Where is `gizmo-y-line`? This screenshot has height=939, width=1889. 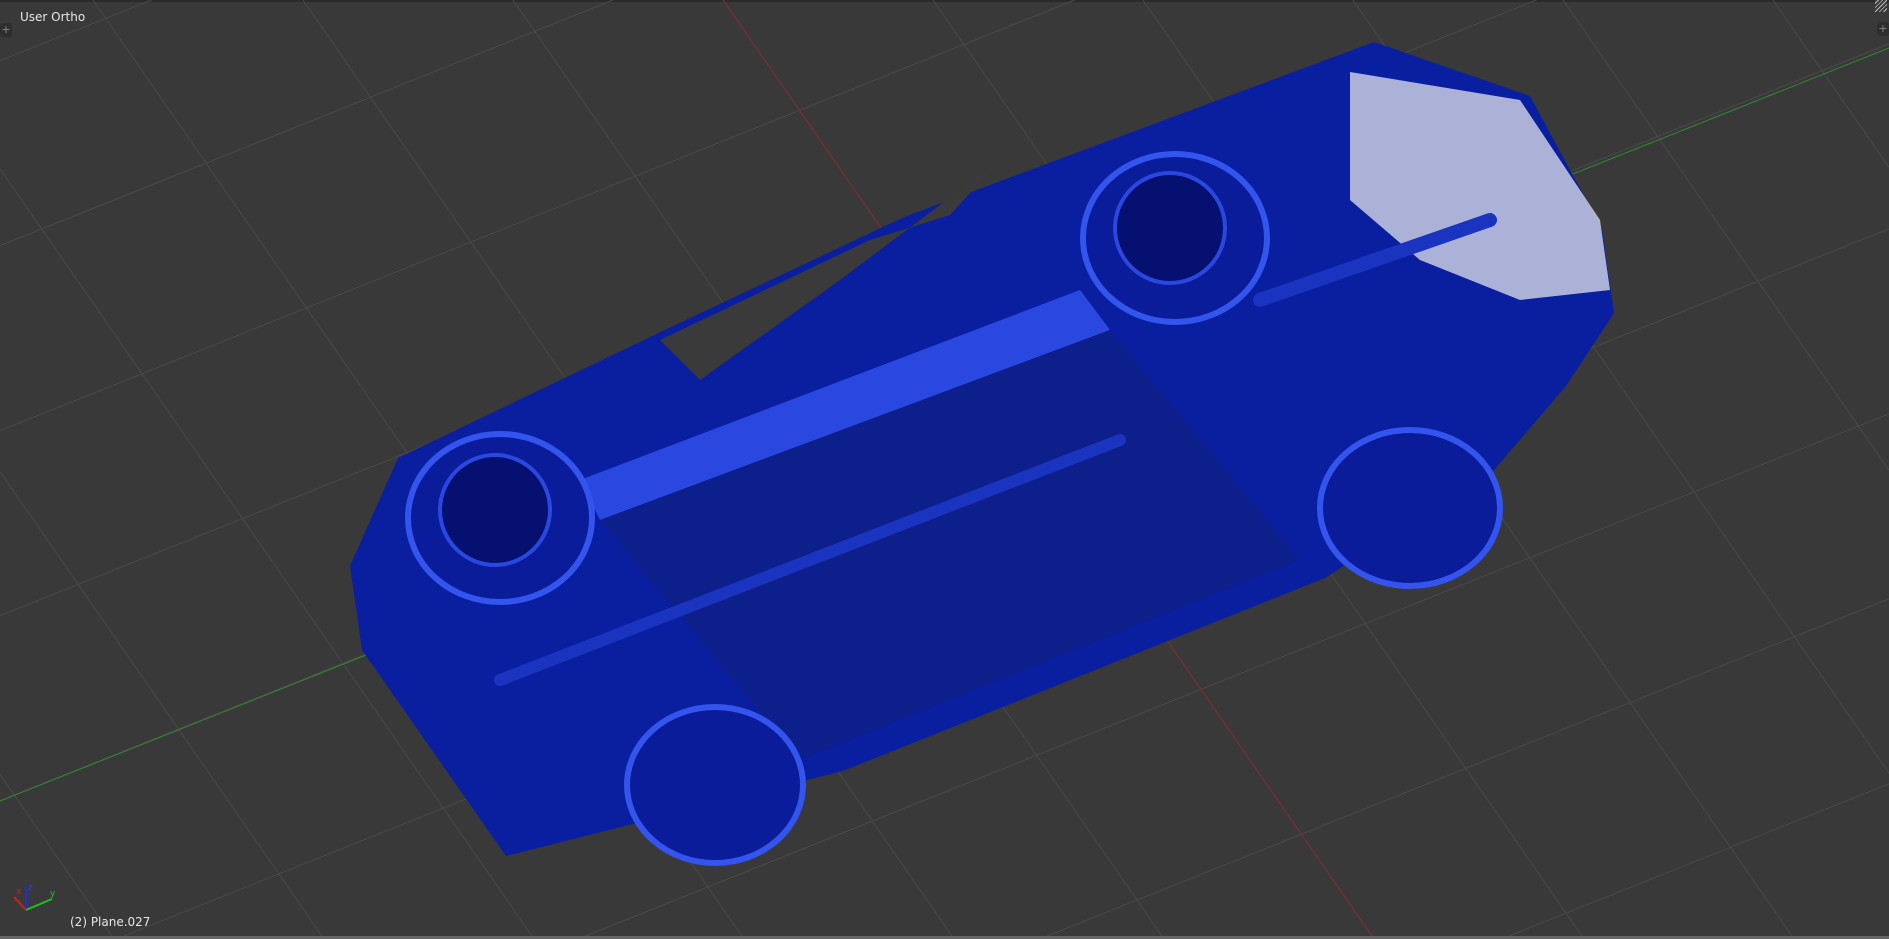 gizmo-y-line is located at coordinates (39, 904).